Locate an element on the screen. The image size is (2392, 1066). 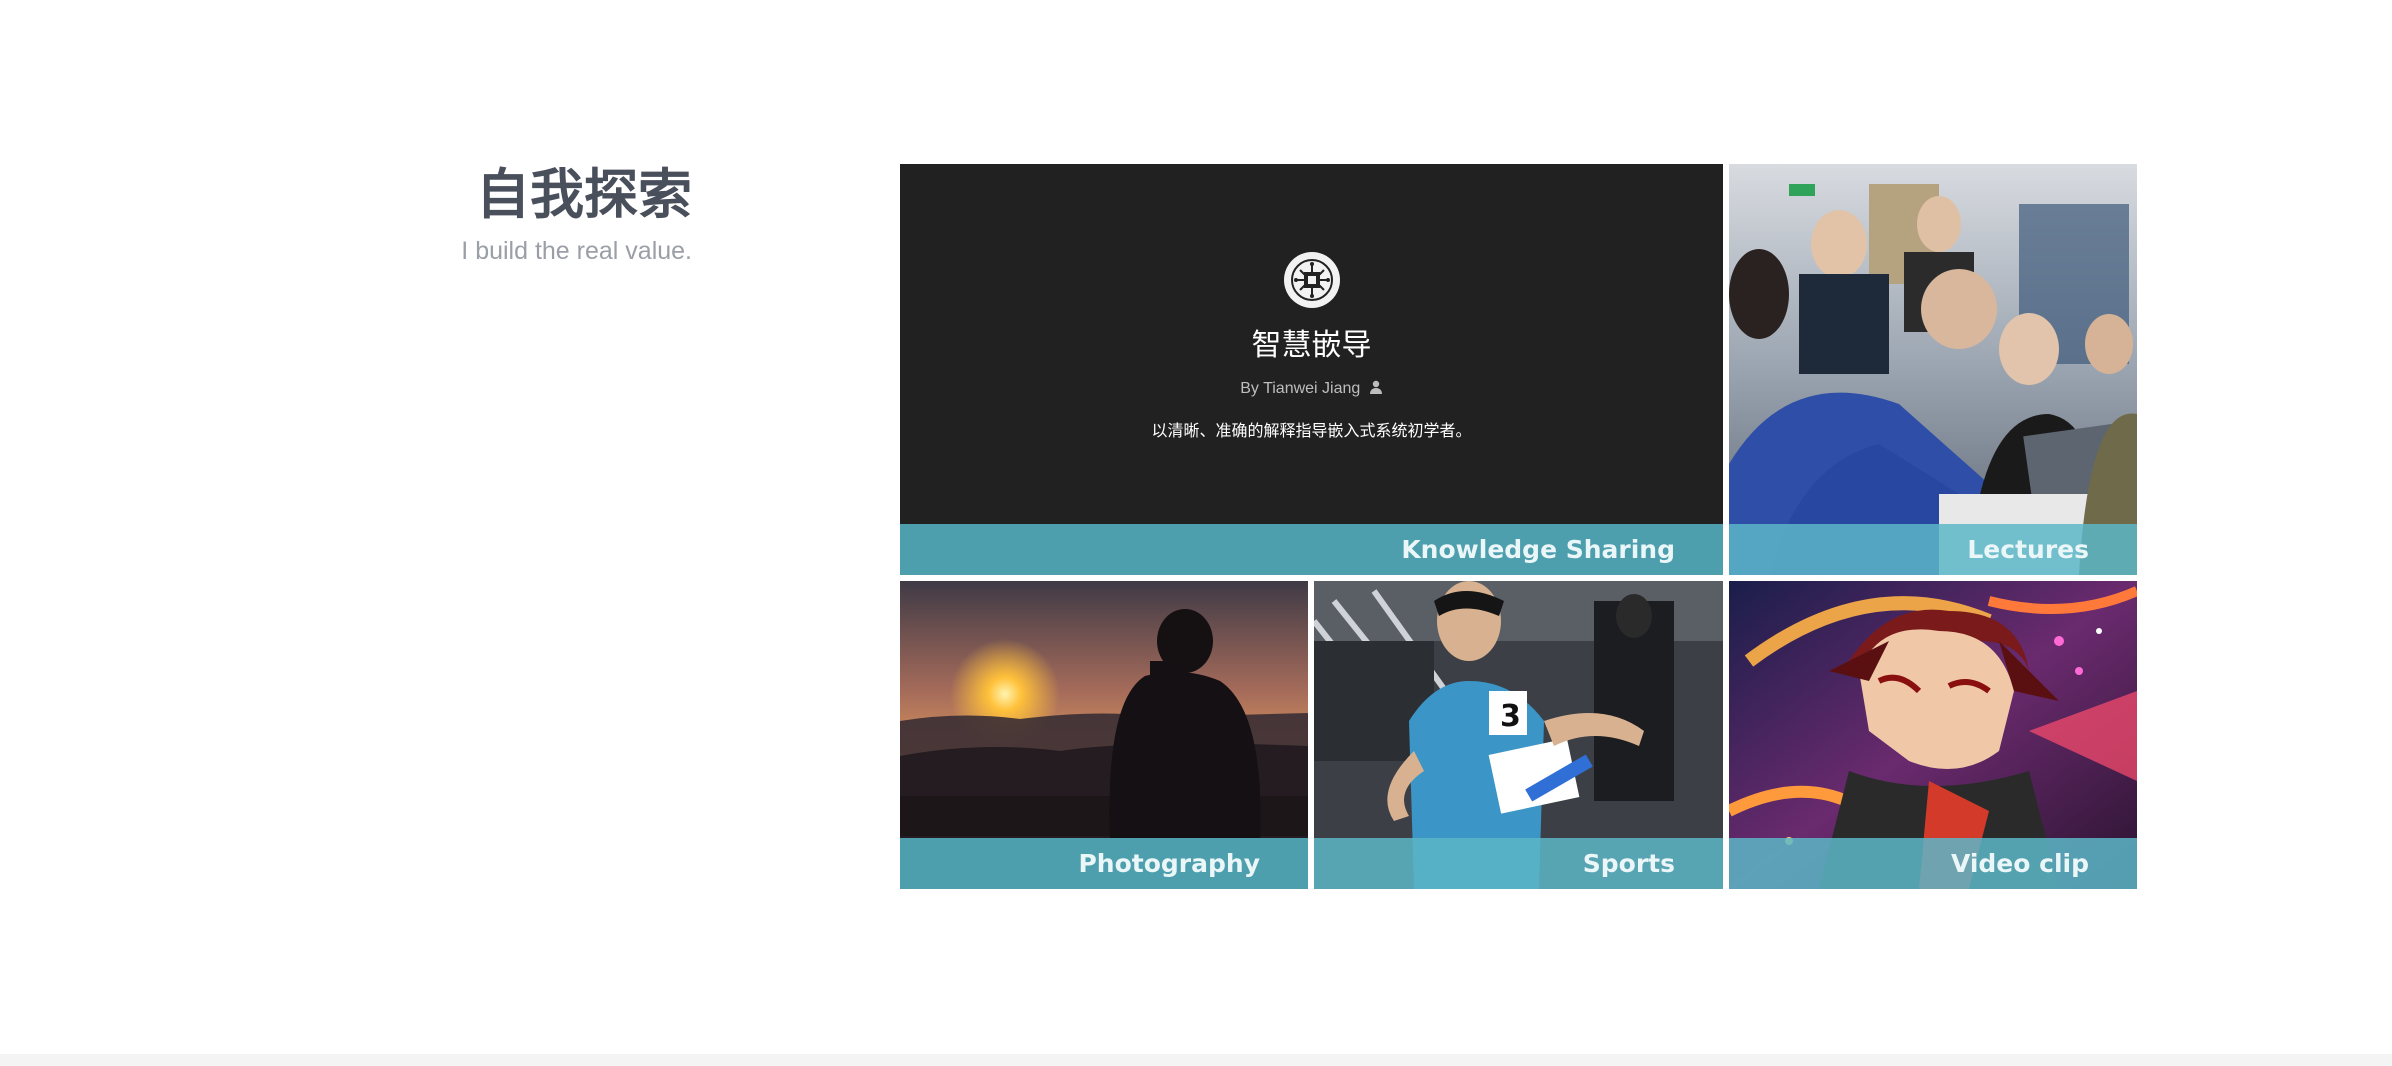
tile-caption: Lectures is located at coordinates (1933, 549).